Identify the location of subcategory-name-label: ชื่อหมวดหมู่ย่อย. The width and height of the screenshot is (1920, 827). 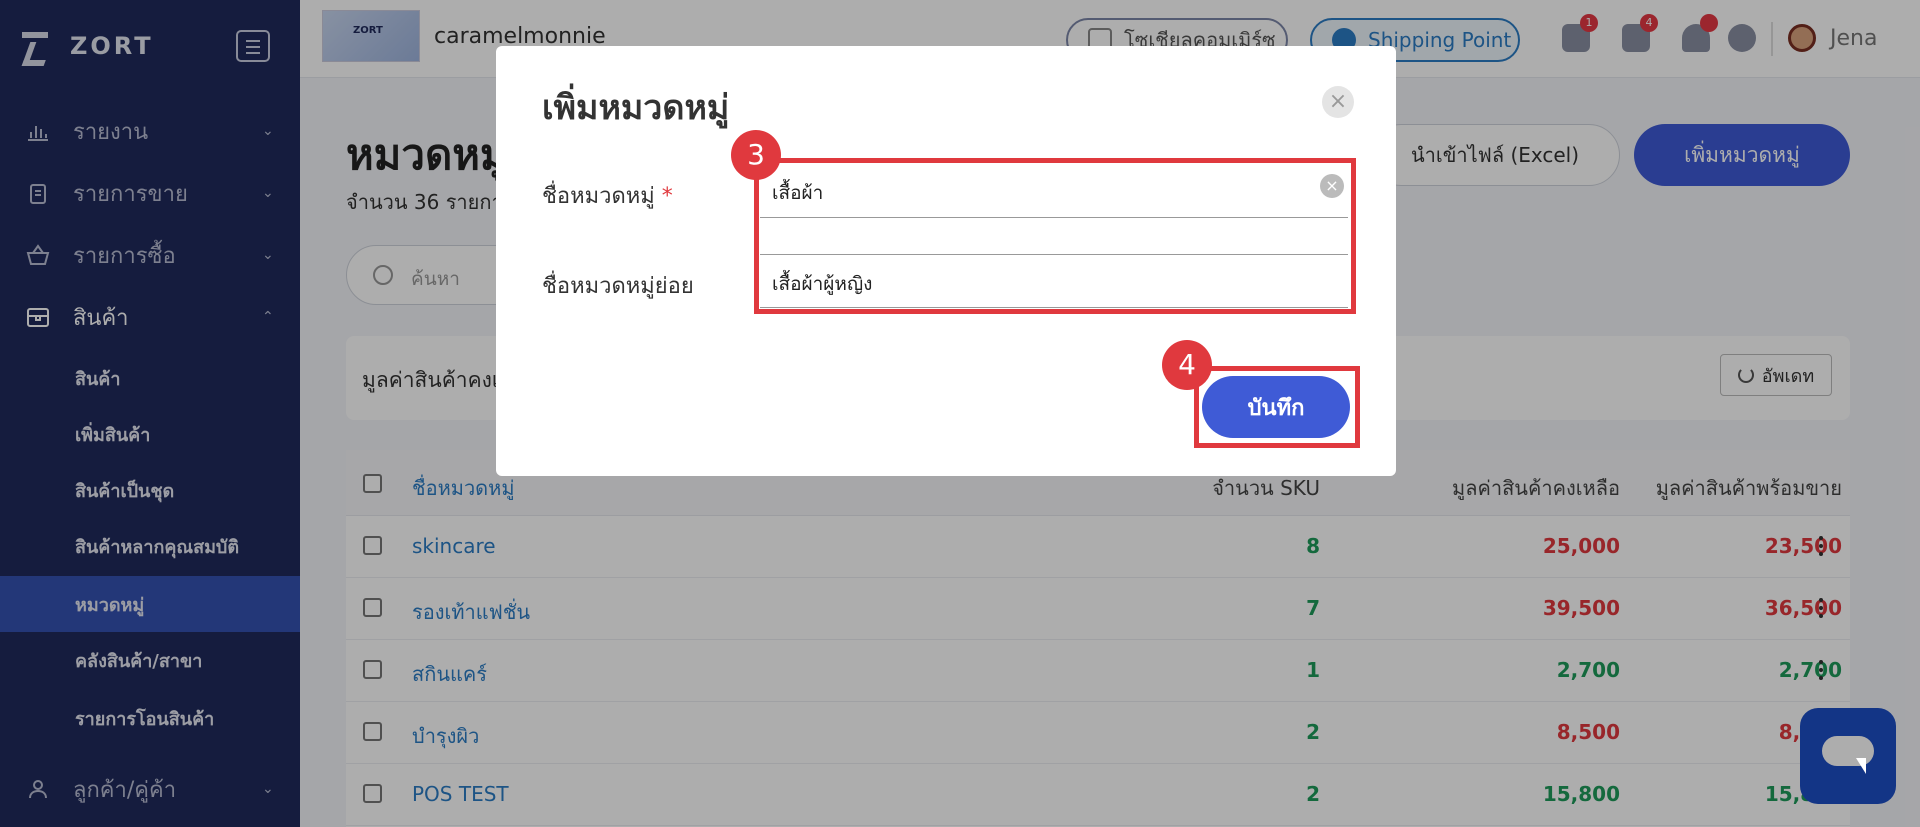
(618, 286).